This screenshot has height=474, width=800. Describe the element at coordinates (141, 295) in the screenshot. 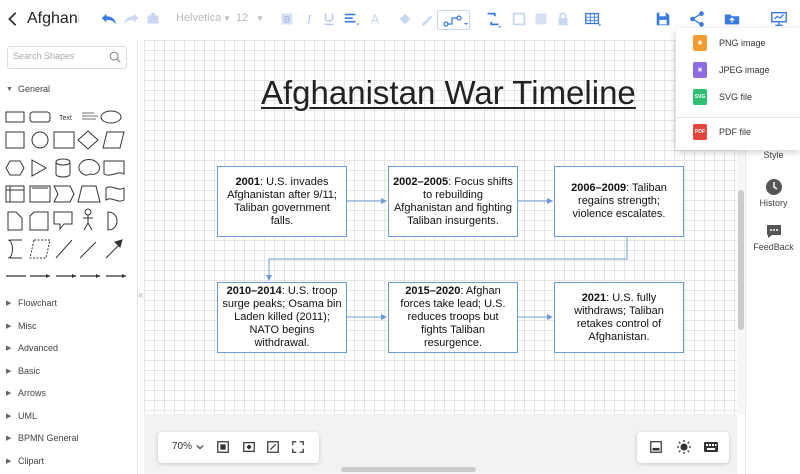

I see `collapse-sidebar-icon: «` at that location.